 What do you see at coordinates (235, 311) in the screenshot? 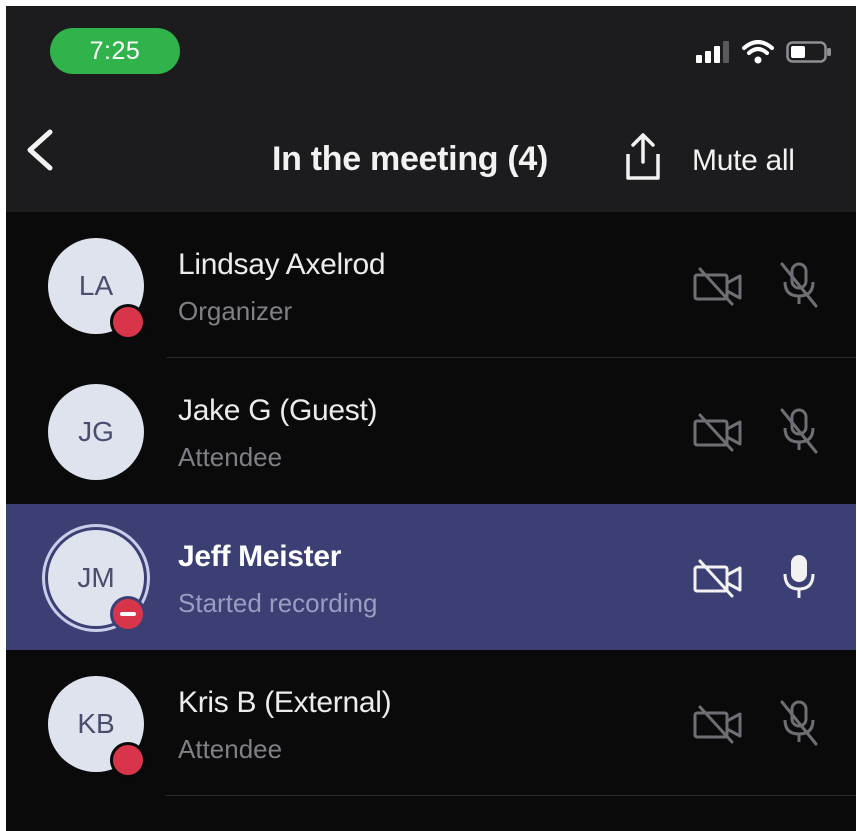
I see `participant-role: Organizer` at bounding box center [235, 311].